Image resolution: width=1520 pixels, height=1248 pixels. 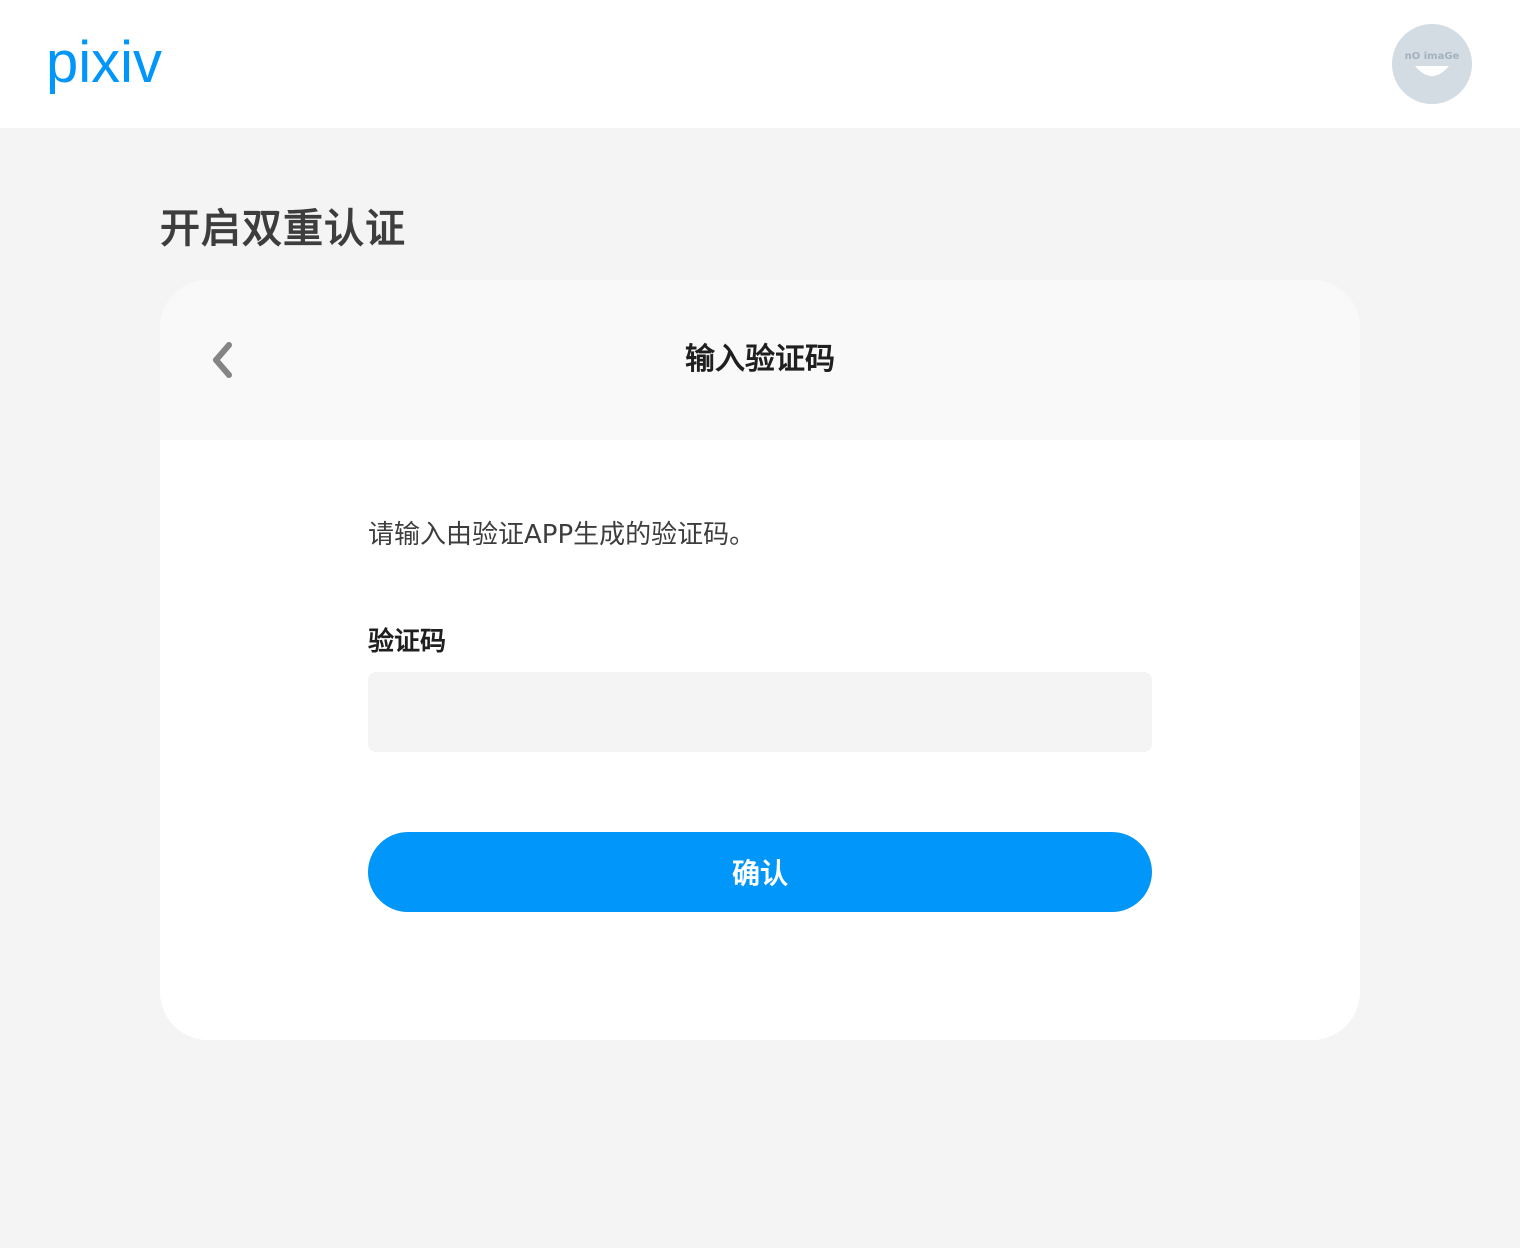 I want to click on card-header: 输入验证码, so click(x=760, y=360).